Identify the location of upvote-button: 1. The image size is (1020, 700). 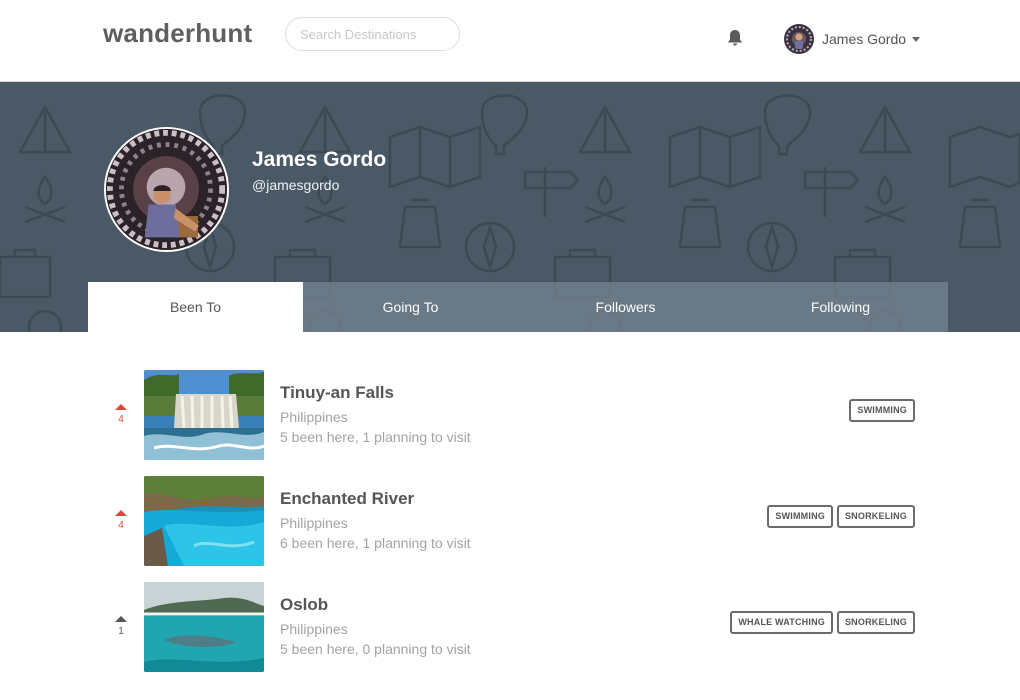
(121, 626).